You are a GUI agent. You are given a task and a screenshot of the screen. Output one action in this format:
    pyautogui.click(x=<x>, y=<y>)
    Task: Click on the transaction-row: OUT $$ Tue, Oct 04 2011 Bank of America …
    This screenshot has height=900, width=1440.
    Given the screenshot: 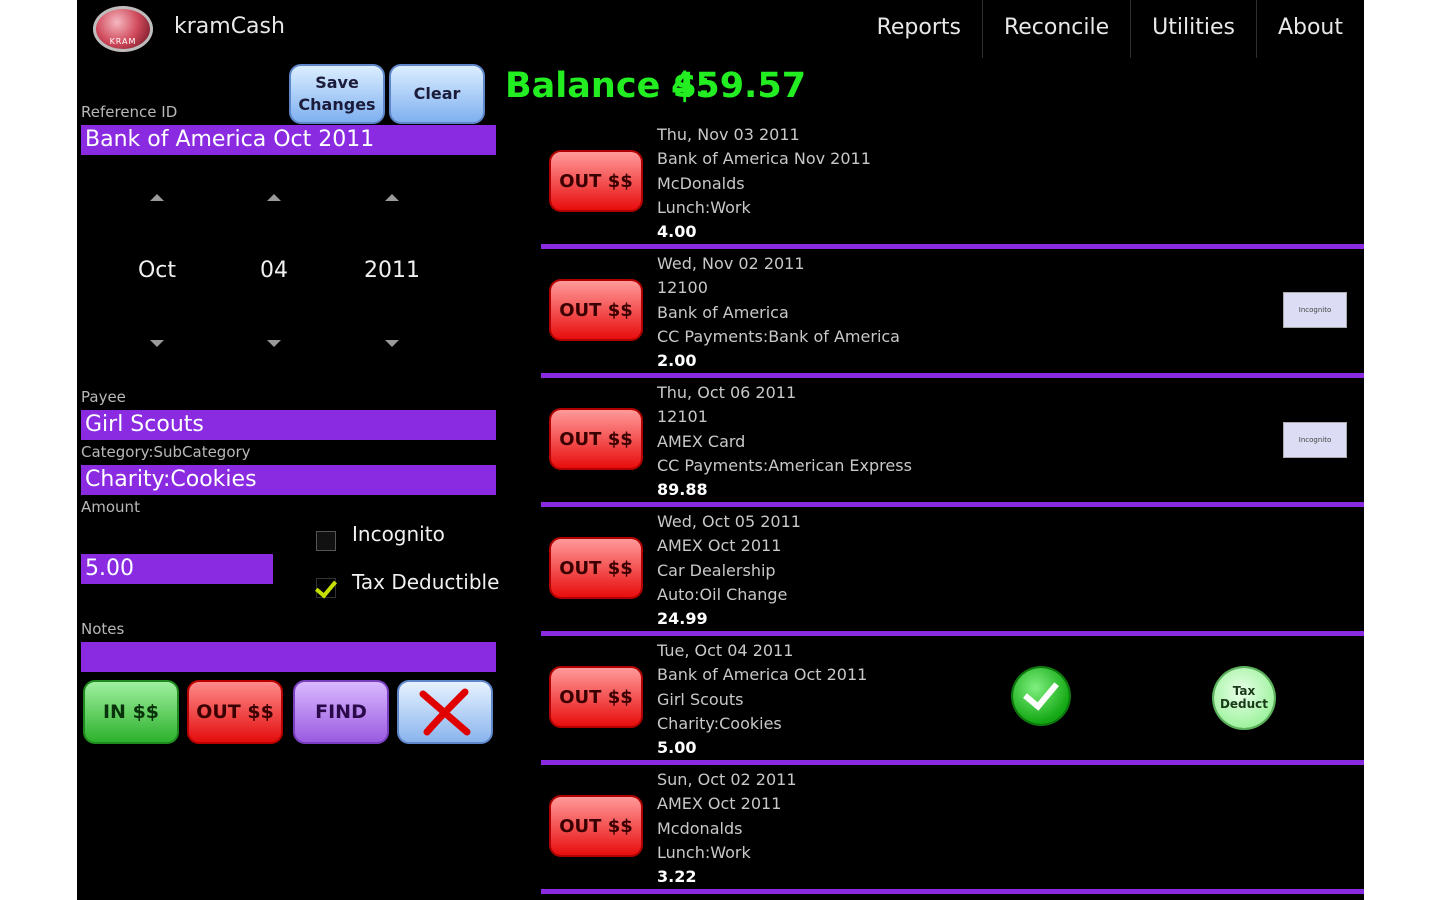 What is the action you would take?
    pyautogui.click(x=952, y=700)
    